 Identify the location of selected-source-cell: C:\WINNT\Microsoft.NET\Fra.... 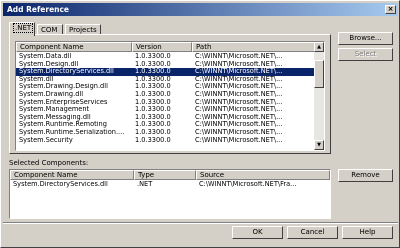
(248, 184).